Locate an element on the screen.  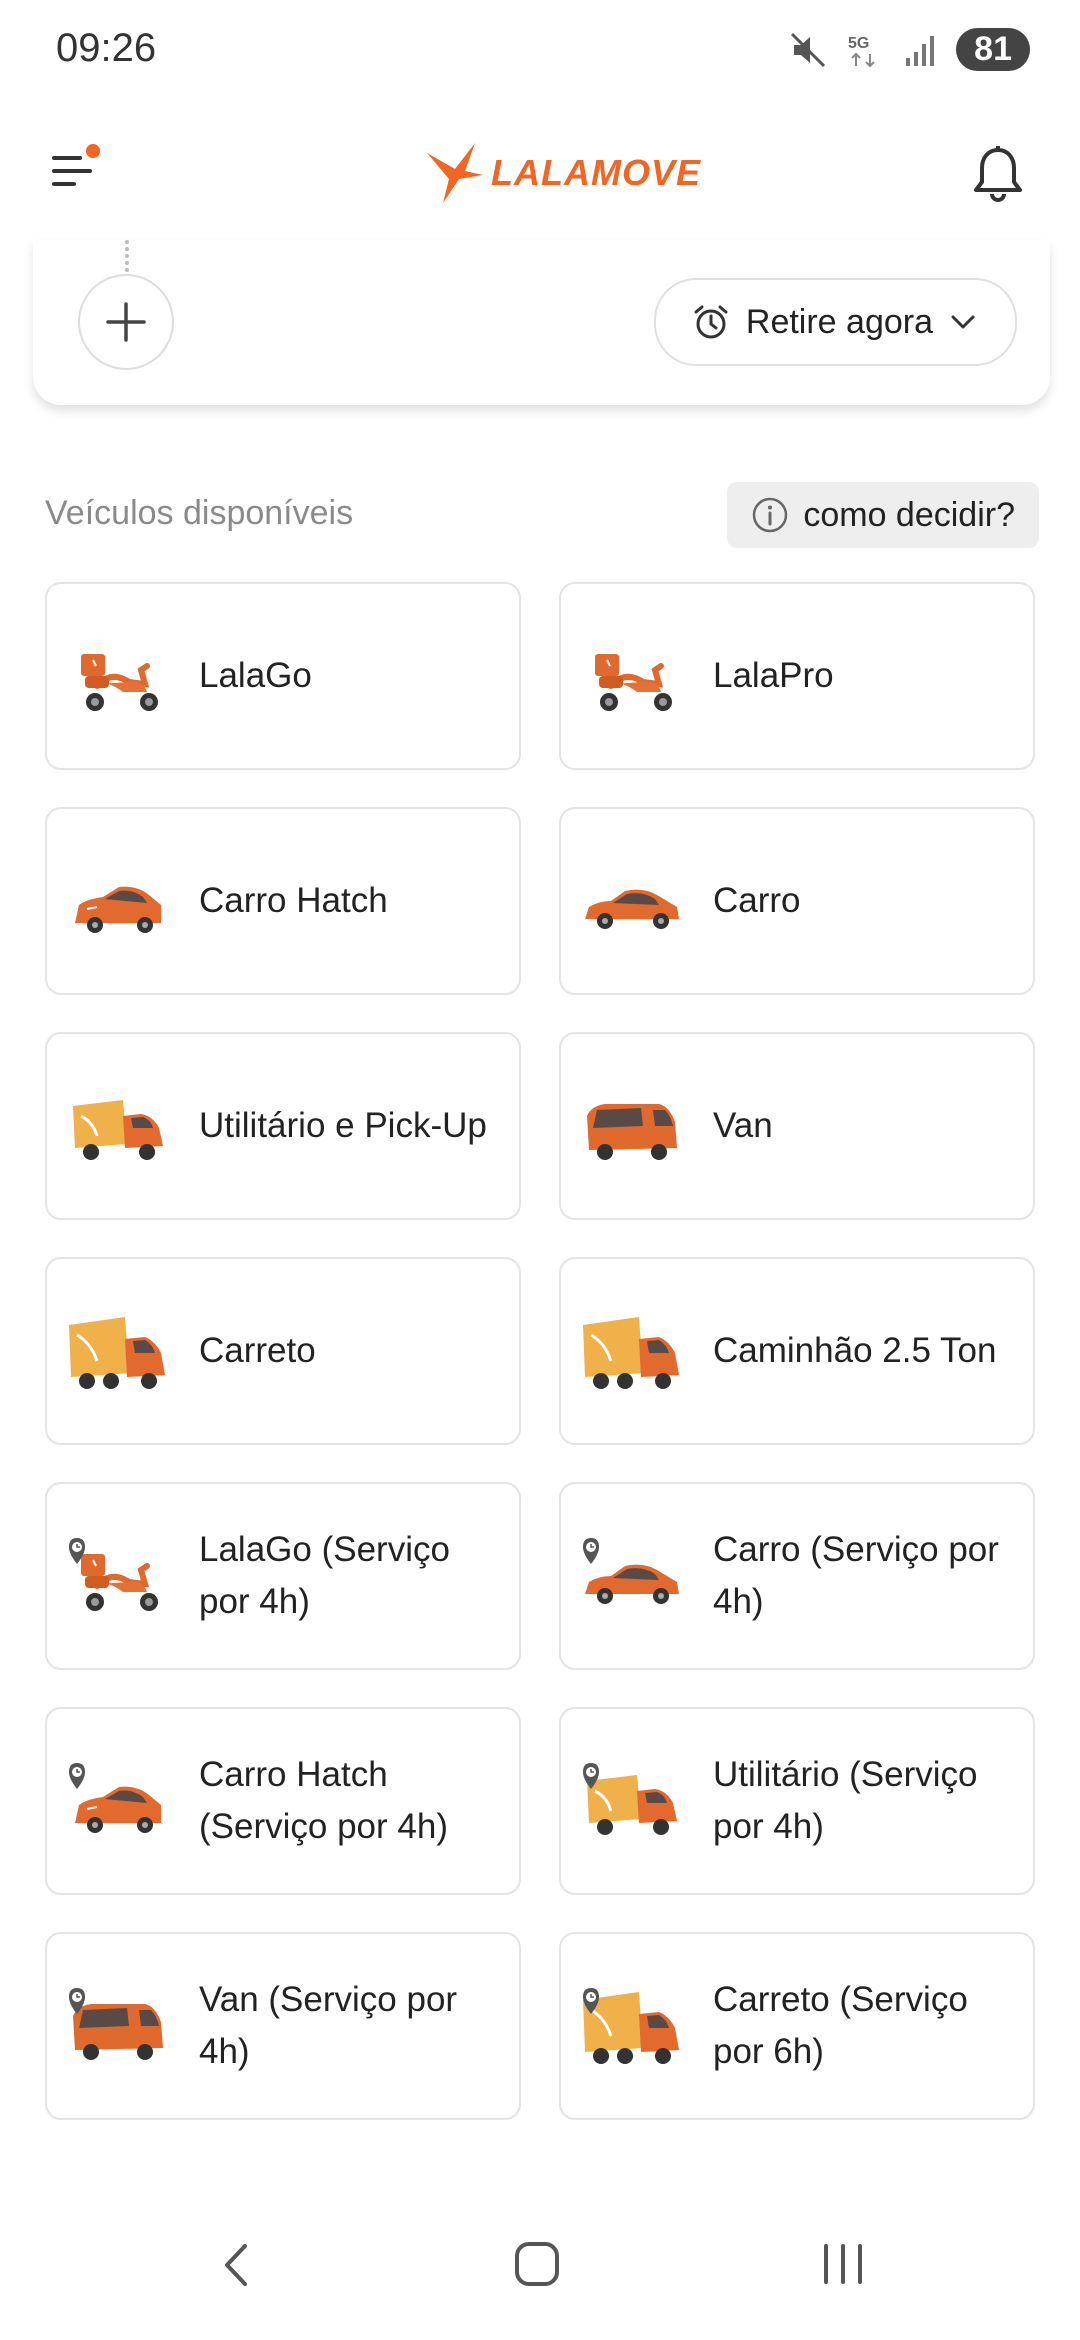
how-to-decide-label: como decidir? is located at coordinates (909, 514).